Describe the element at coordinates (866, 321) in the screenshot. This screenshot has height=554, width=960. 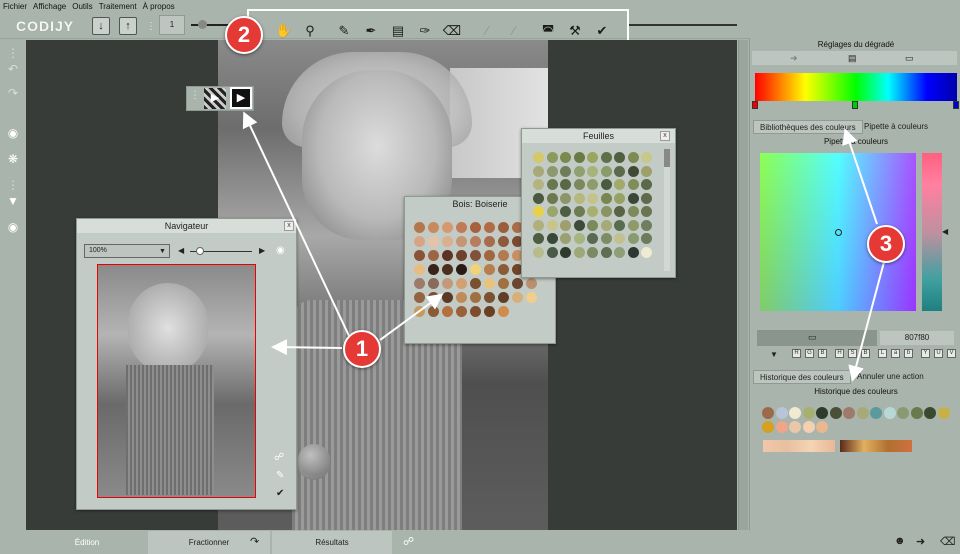
I see `arrow-to-history-tab` at that location.